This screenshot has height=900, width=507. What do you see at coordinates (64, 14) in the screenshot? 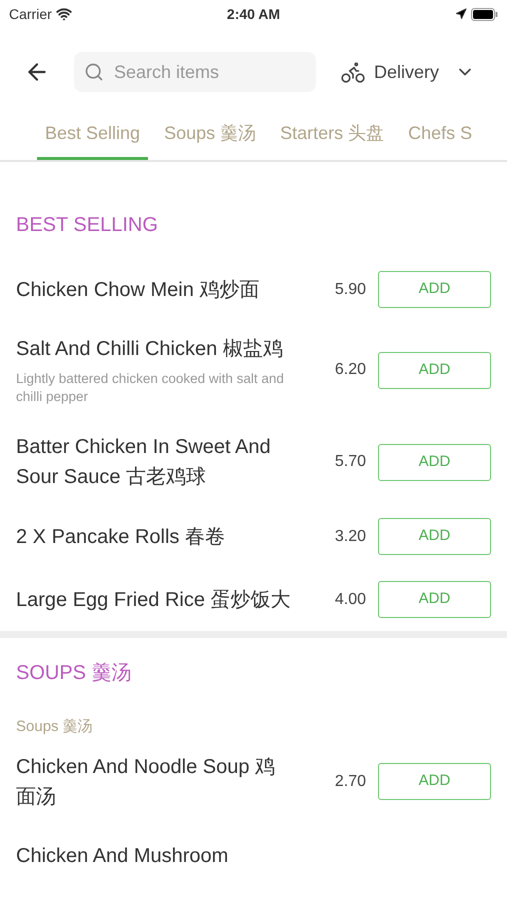
I see `wifi-icon` at bounding box center [64, 14].